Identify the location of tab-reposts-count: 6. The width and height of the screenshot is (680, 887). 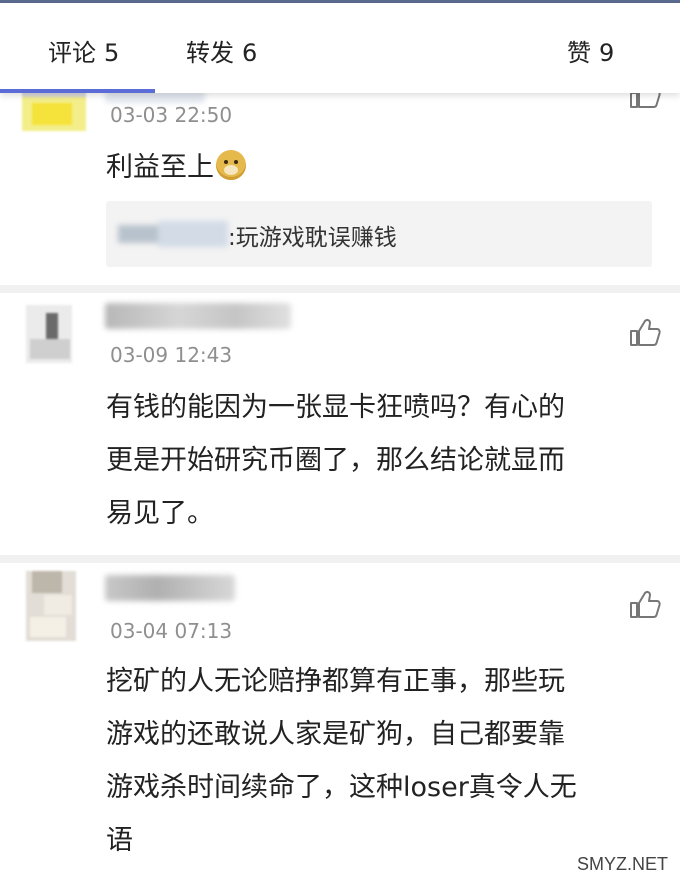
(250, 53).